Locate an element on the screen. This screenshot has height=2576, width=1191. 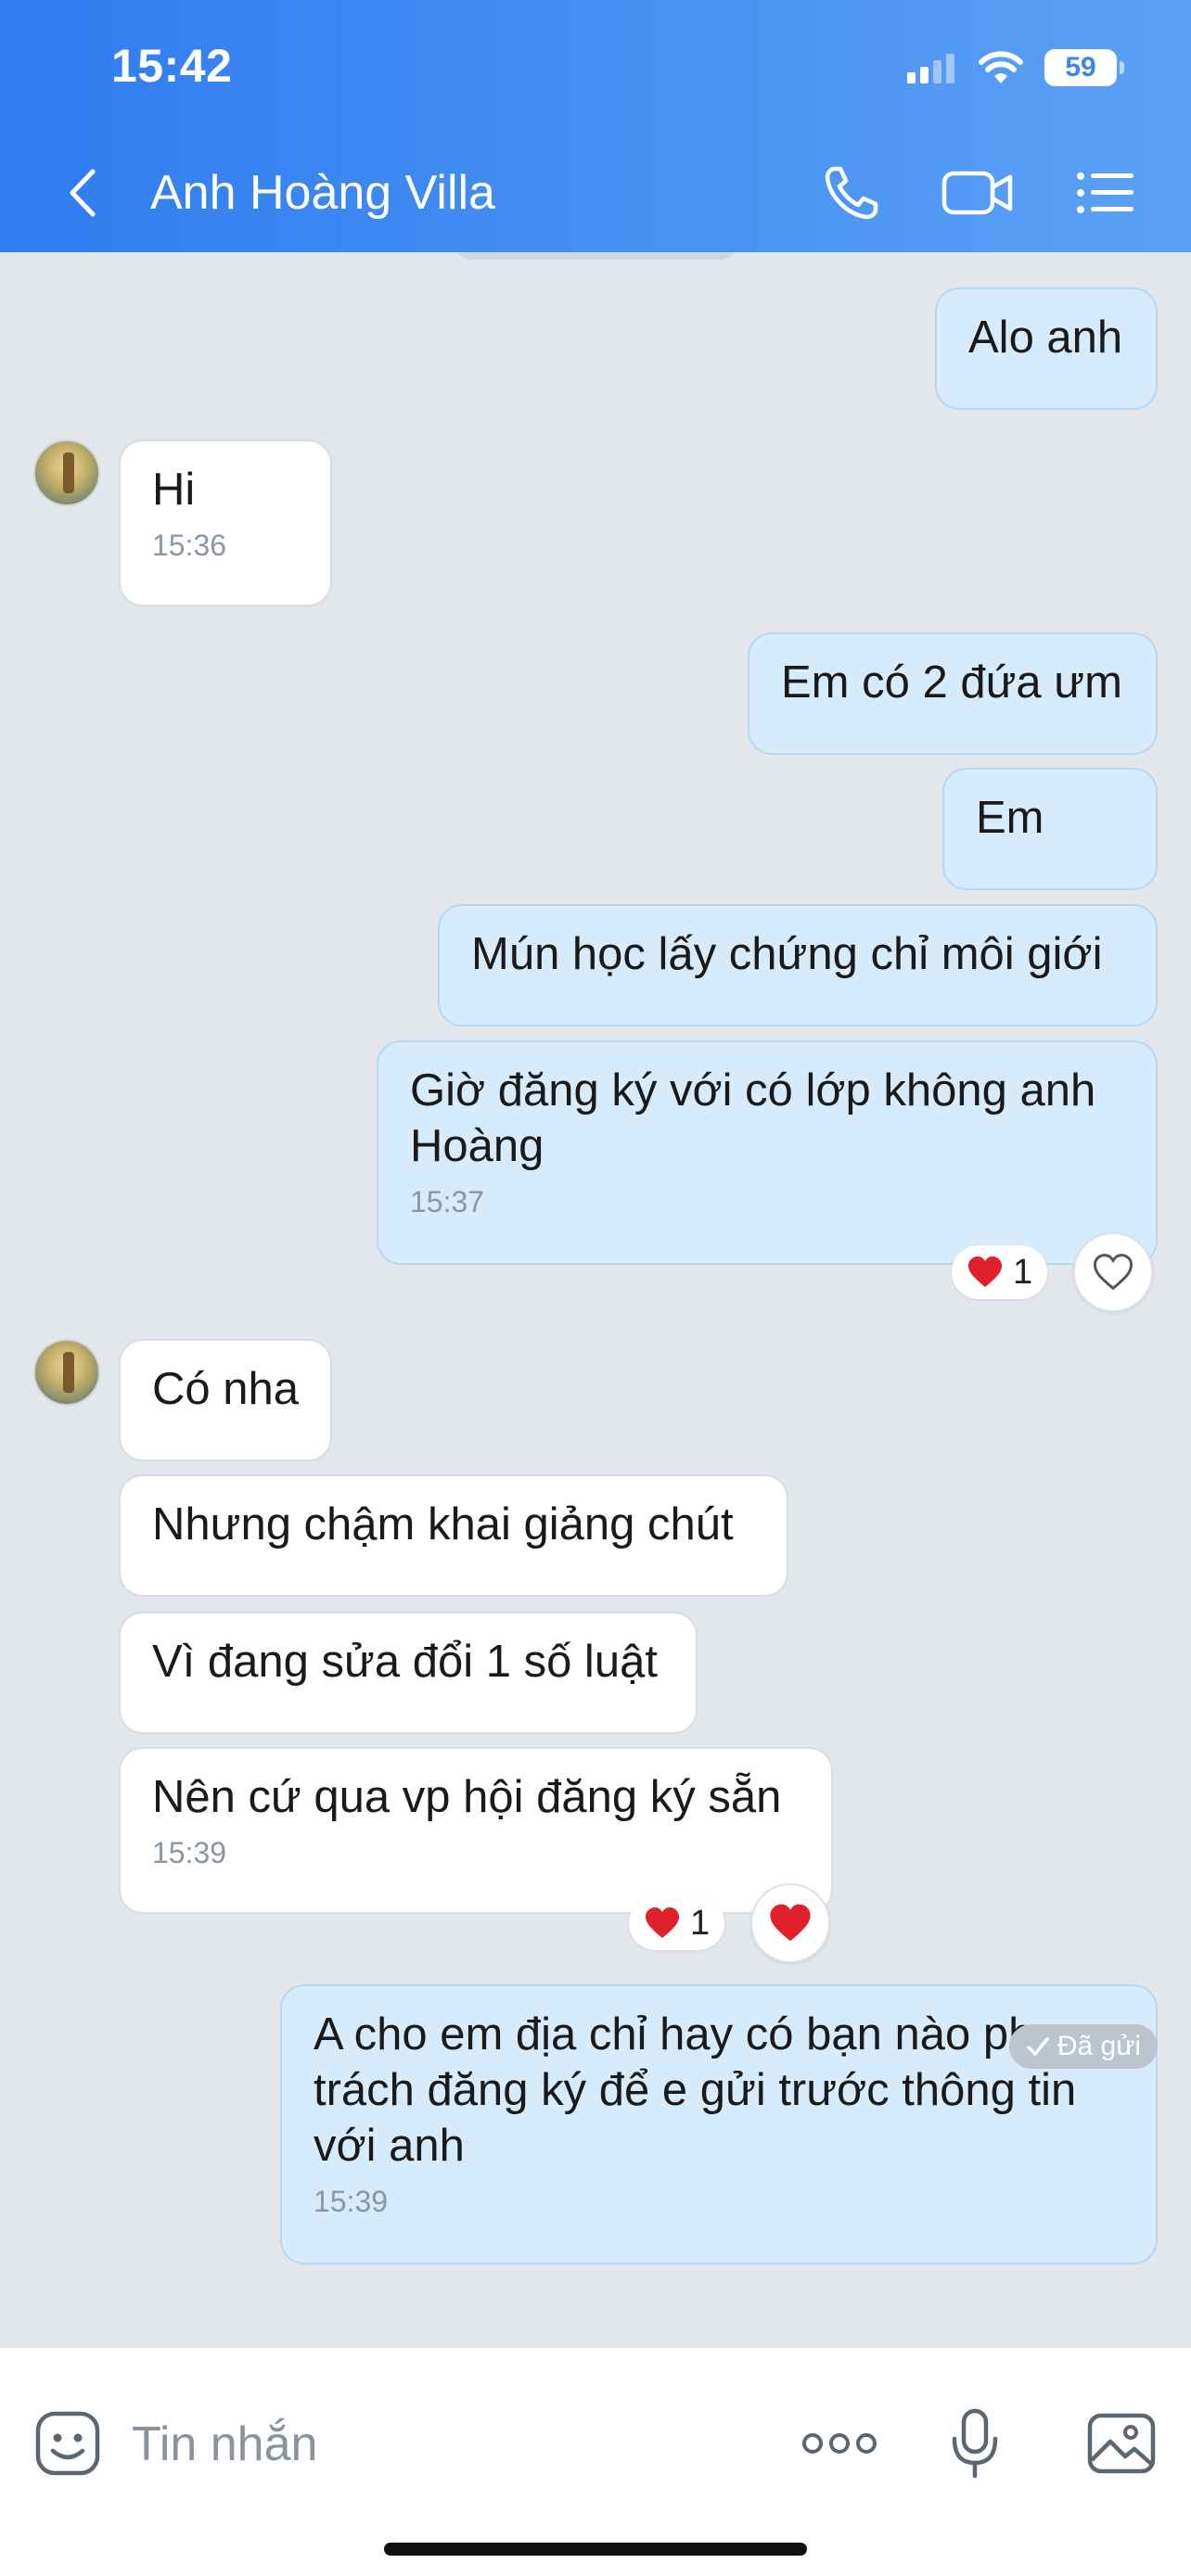
battery-indicator: 59 is located at coordinates (1084, 67).